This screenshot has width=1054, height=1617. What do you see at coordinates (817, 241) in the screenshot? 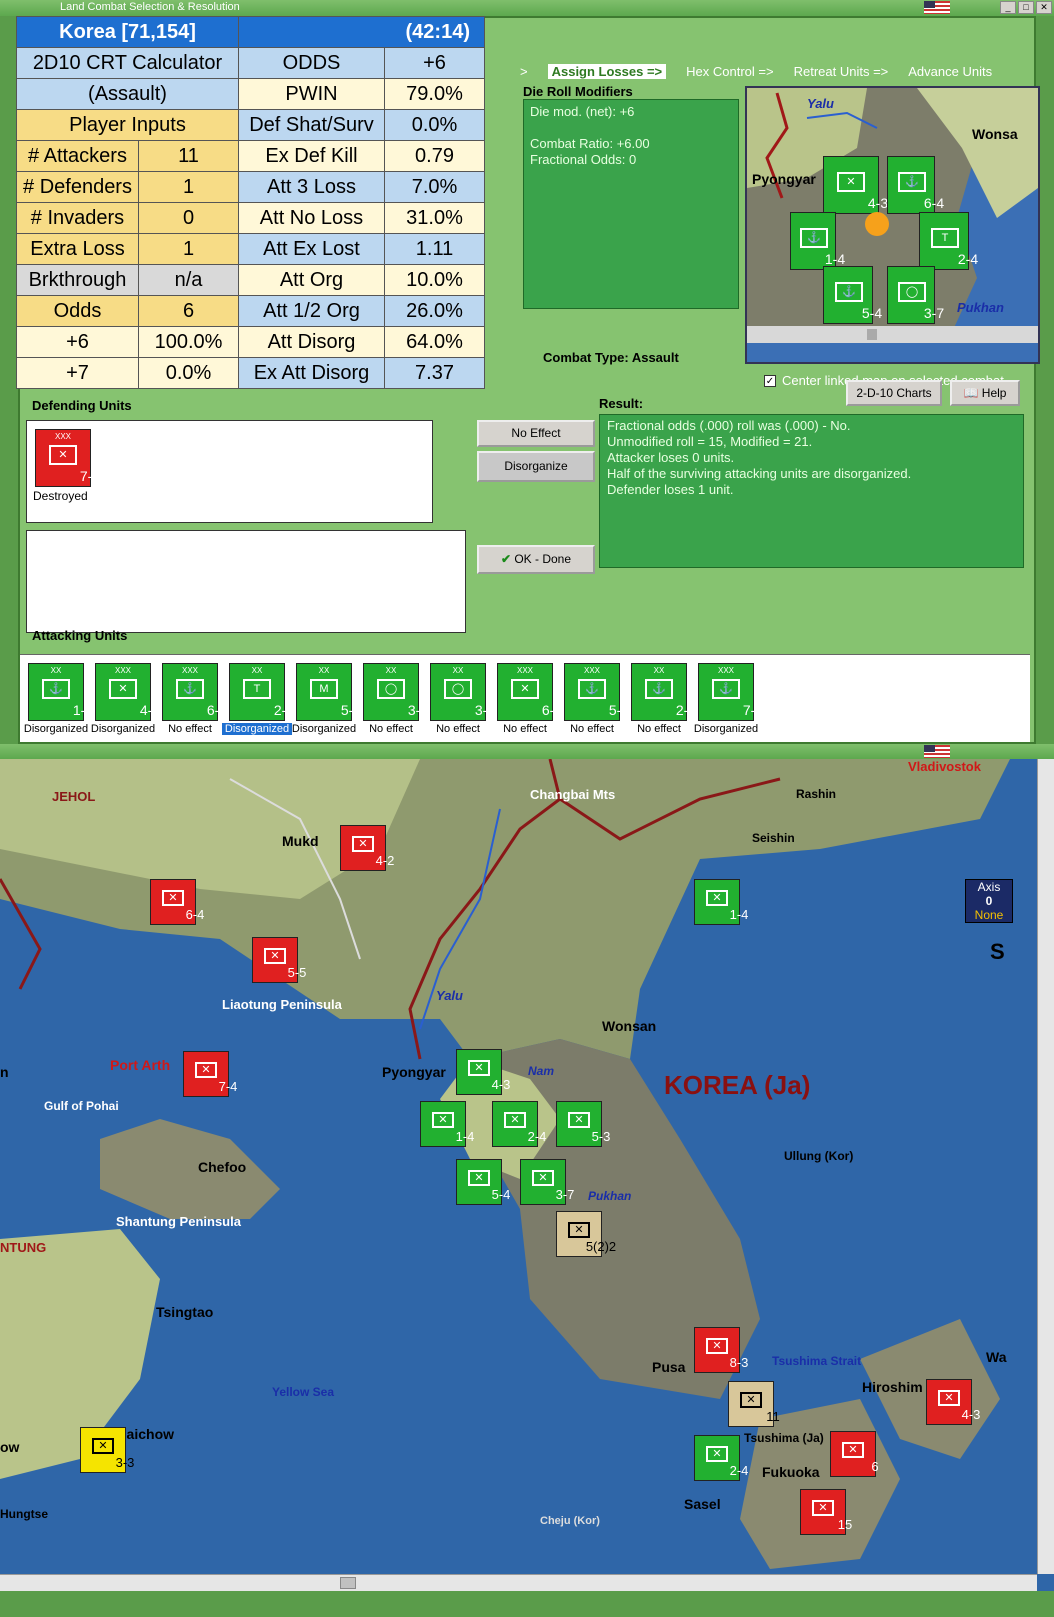
I see `minimap-unit: ⚓ 1-4` at bounding box center [817, 241].